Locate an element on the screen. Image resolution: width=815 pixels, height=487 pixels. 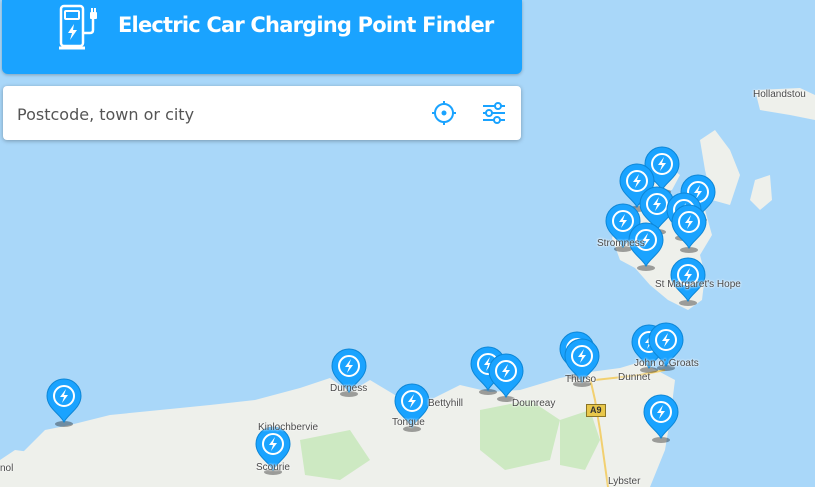
search-bar is located at coordinates (262, 113).